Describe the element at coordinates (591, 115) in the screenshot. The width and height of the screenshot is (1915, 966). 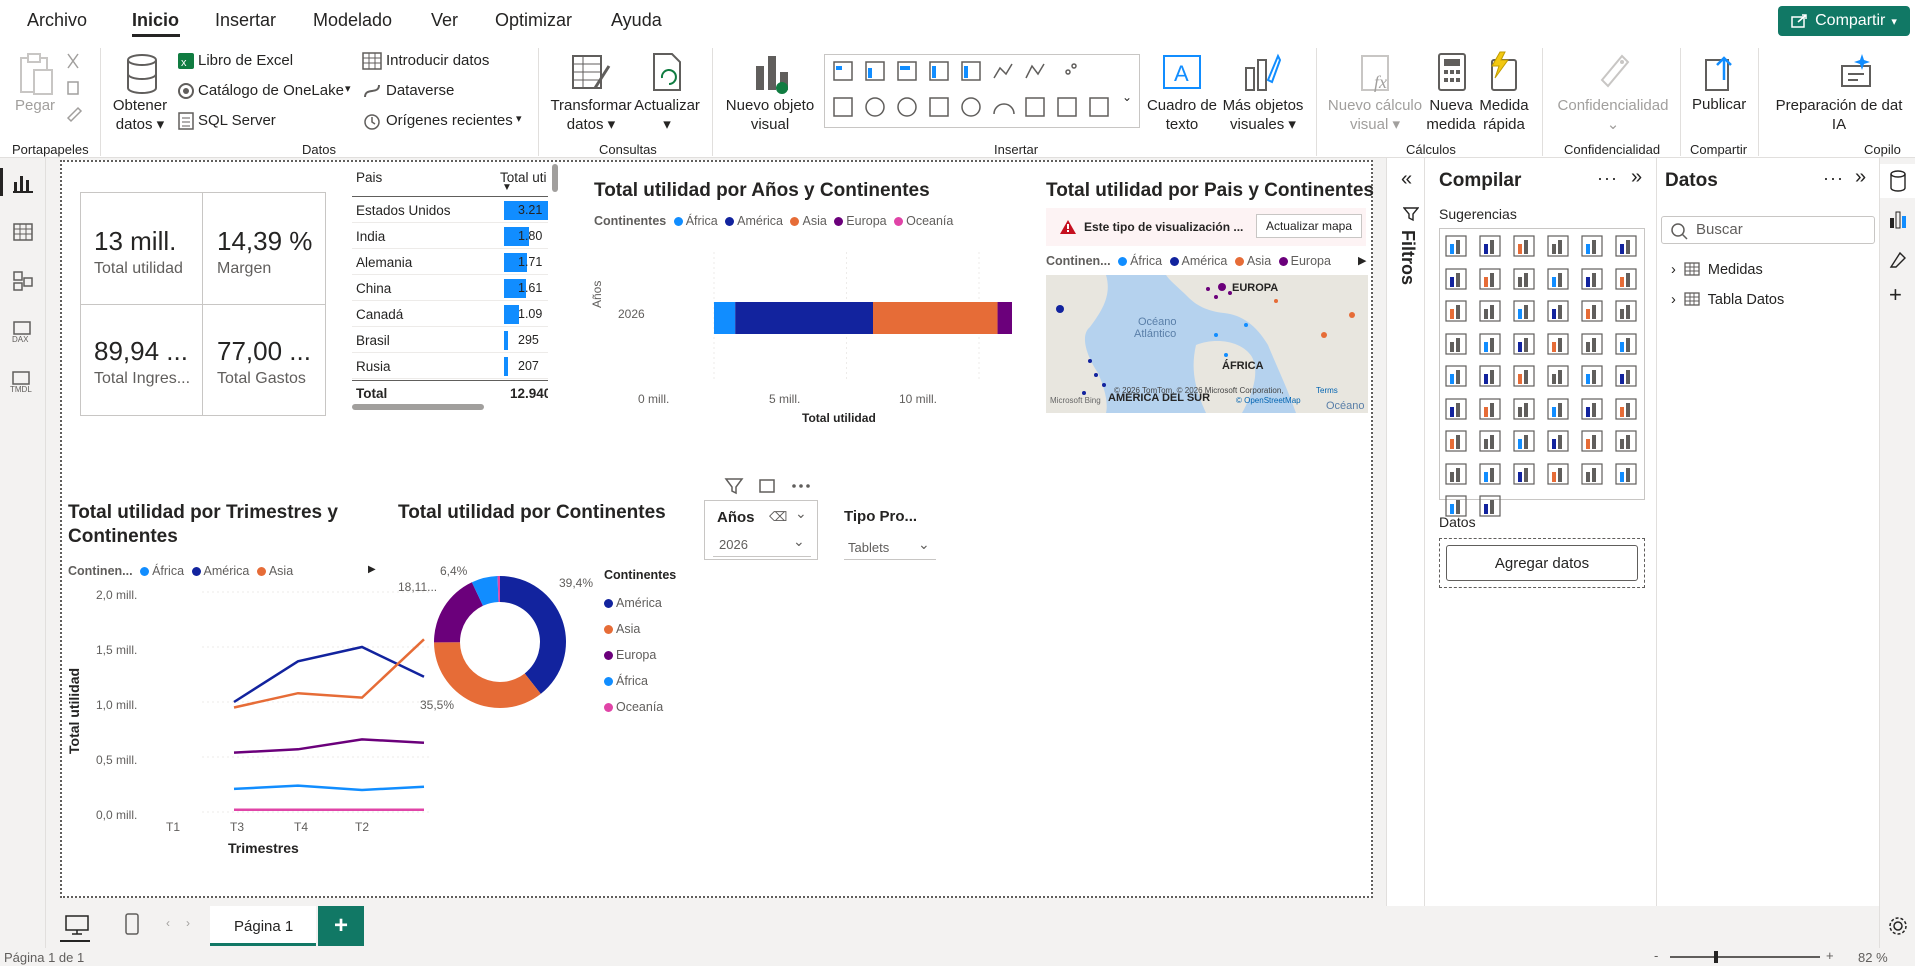
I see `transform-data-button: Transformar datos ▾` at that location.